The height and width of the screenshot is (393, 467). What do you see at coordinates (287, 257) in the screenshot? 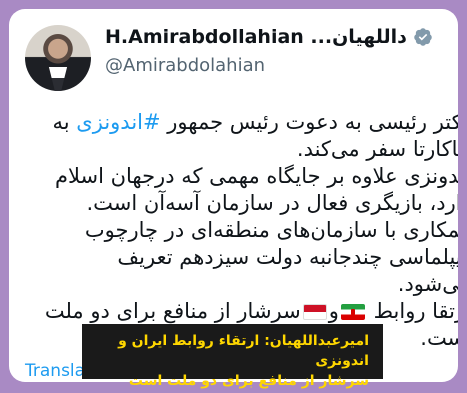
I see `tweet-line: دیپلماسی چندجانبه دولت سیزدهم تعریف` at bounding box center [287, 257].